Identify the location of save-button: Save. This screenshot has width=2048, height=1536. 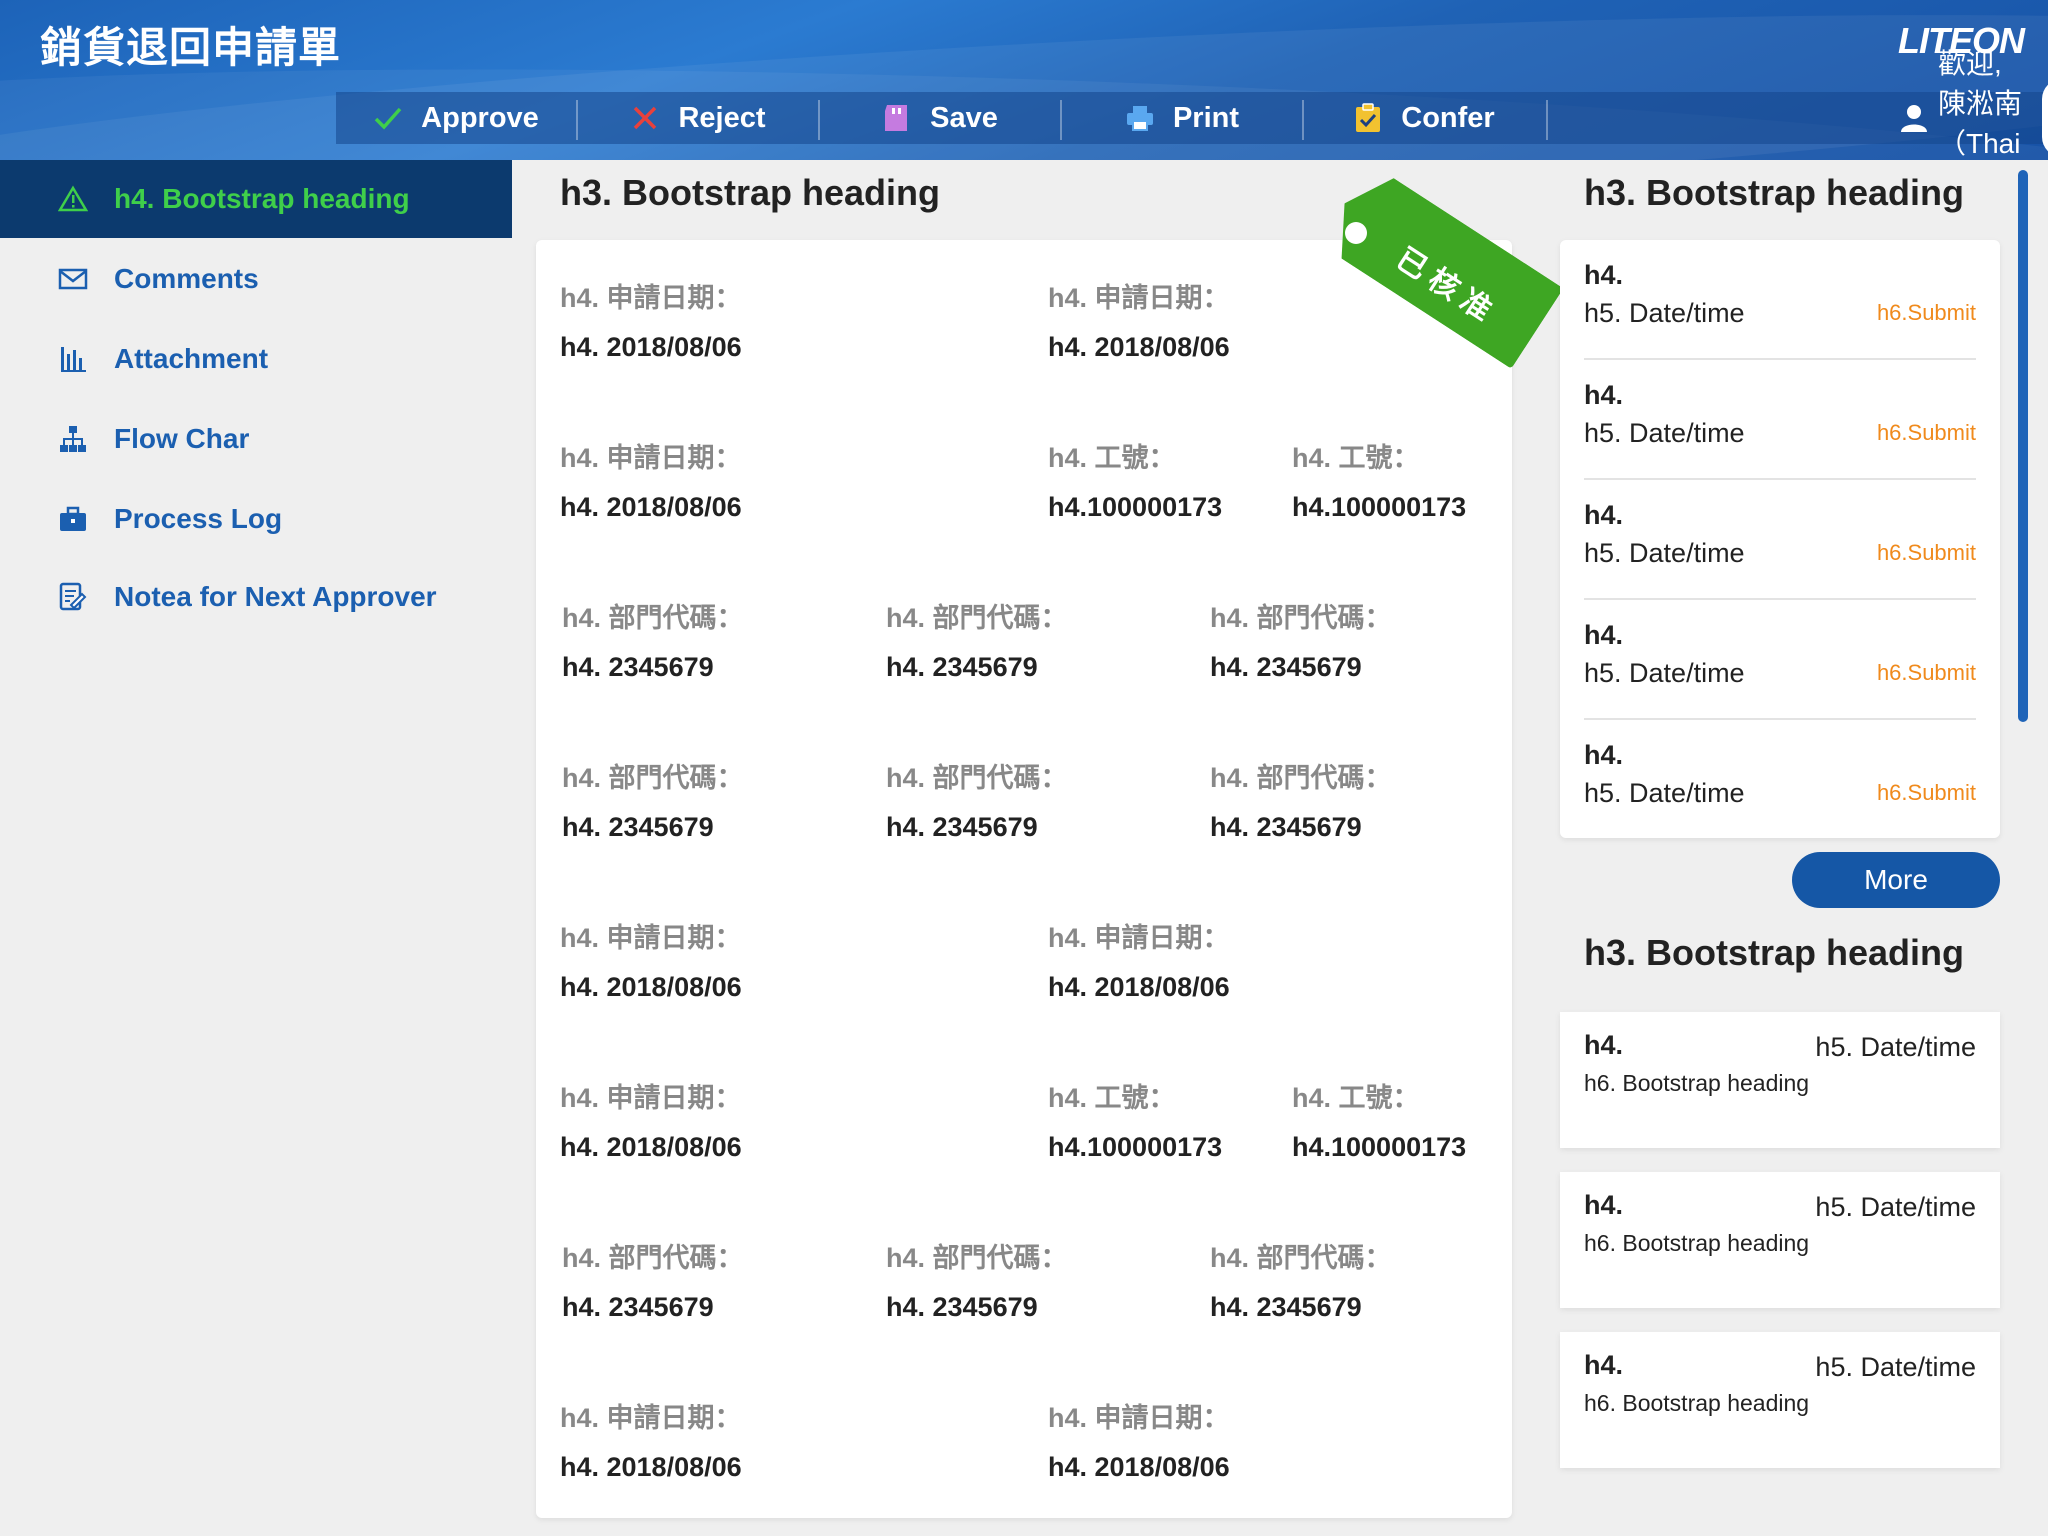
(940, 118).